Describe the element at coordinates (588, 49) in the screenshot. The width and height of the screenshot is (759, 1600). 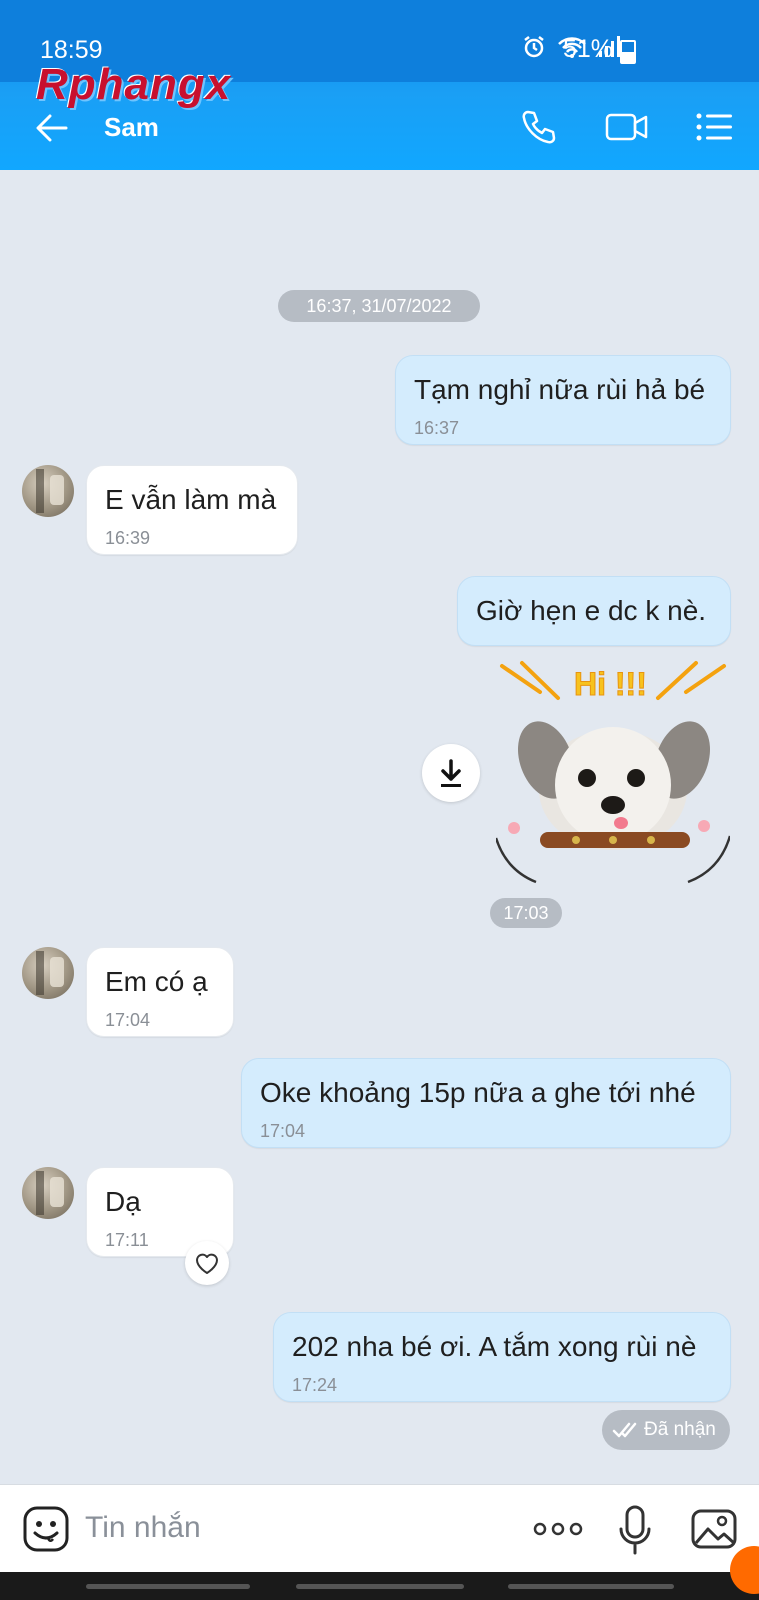
I see `battery-percent: 51%` at that location.